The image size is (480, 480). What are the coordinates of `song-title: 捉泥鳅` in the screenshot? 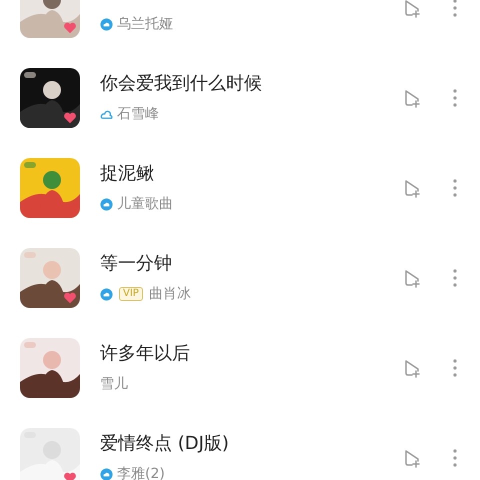 It's located at (127, 174).